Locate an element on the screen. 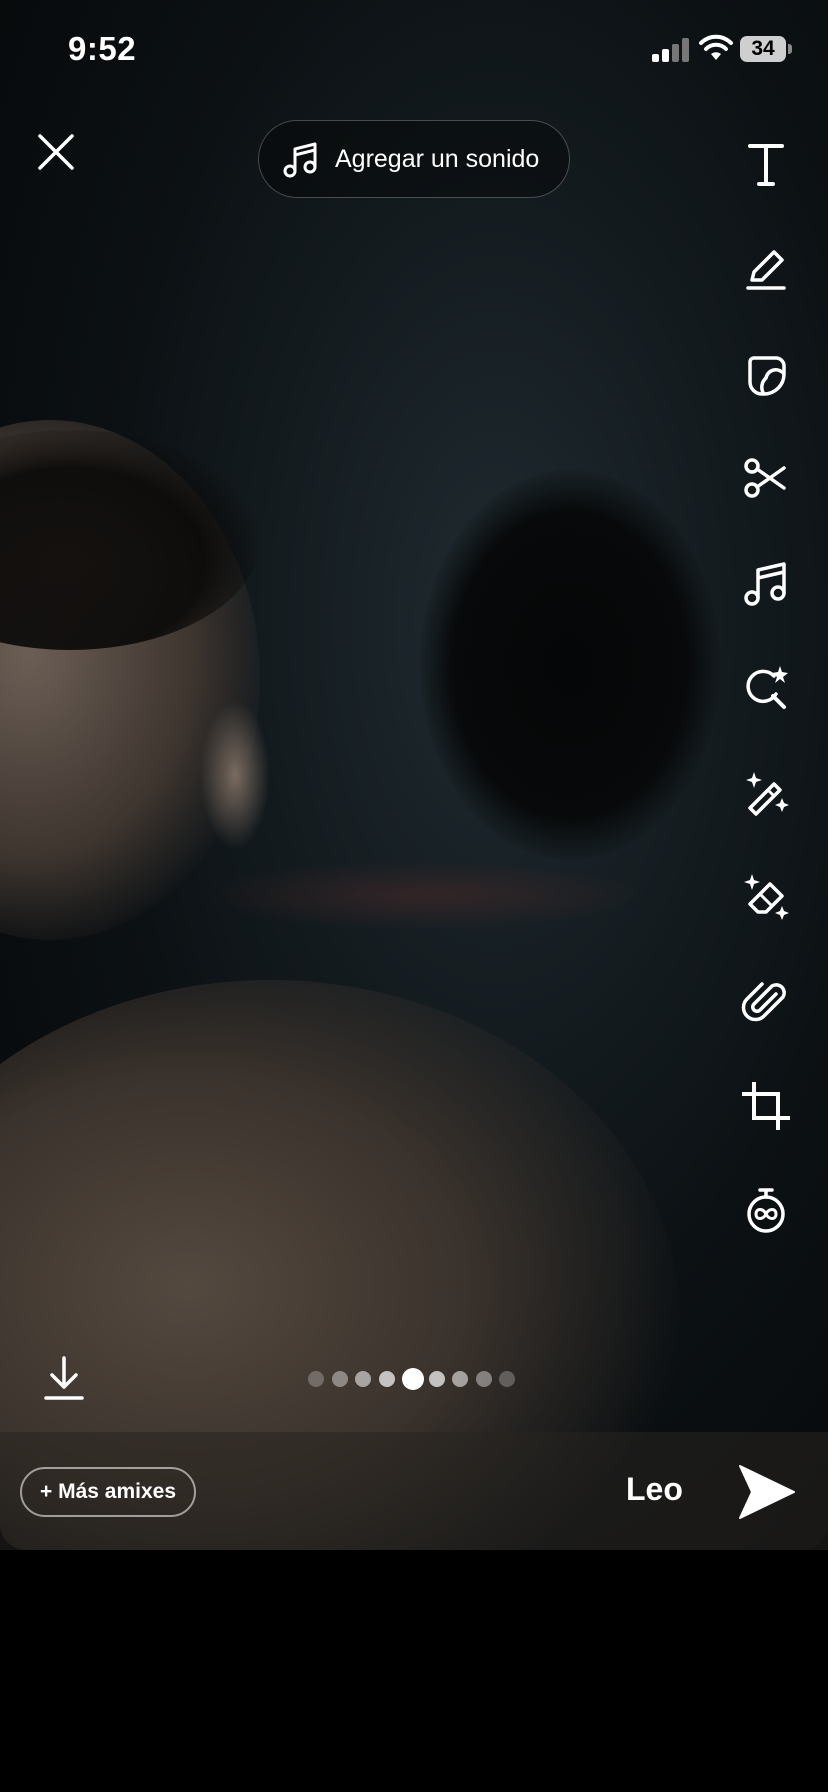 This screenshot has width=828, height=1792. scissors-icon is located at coordinates (765, 478).